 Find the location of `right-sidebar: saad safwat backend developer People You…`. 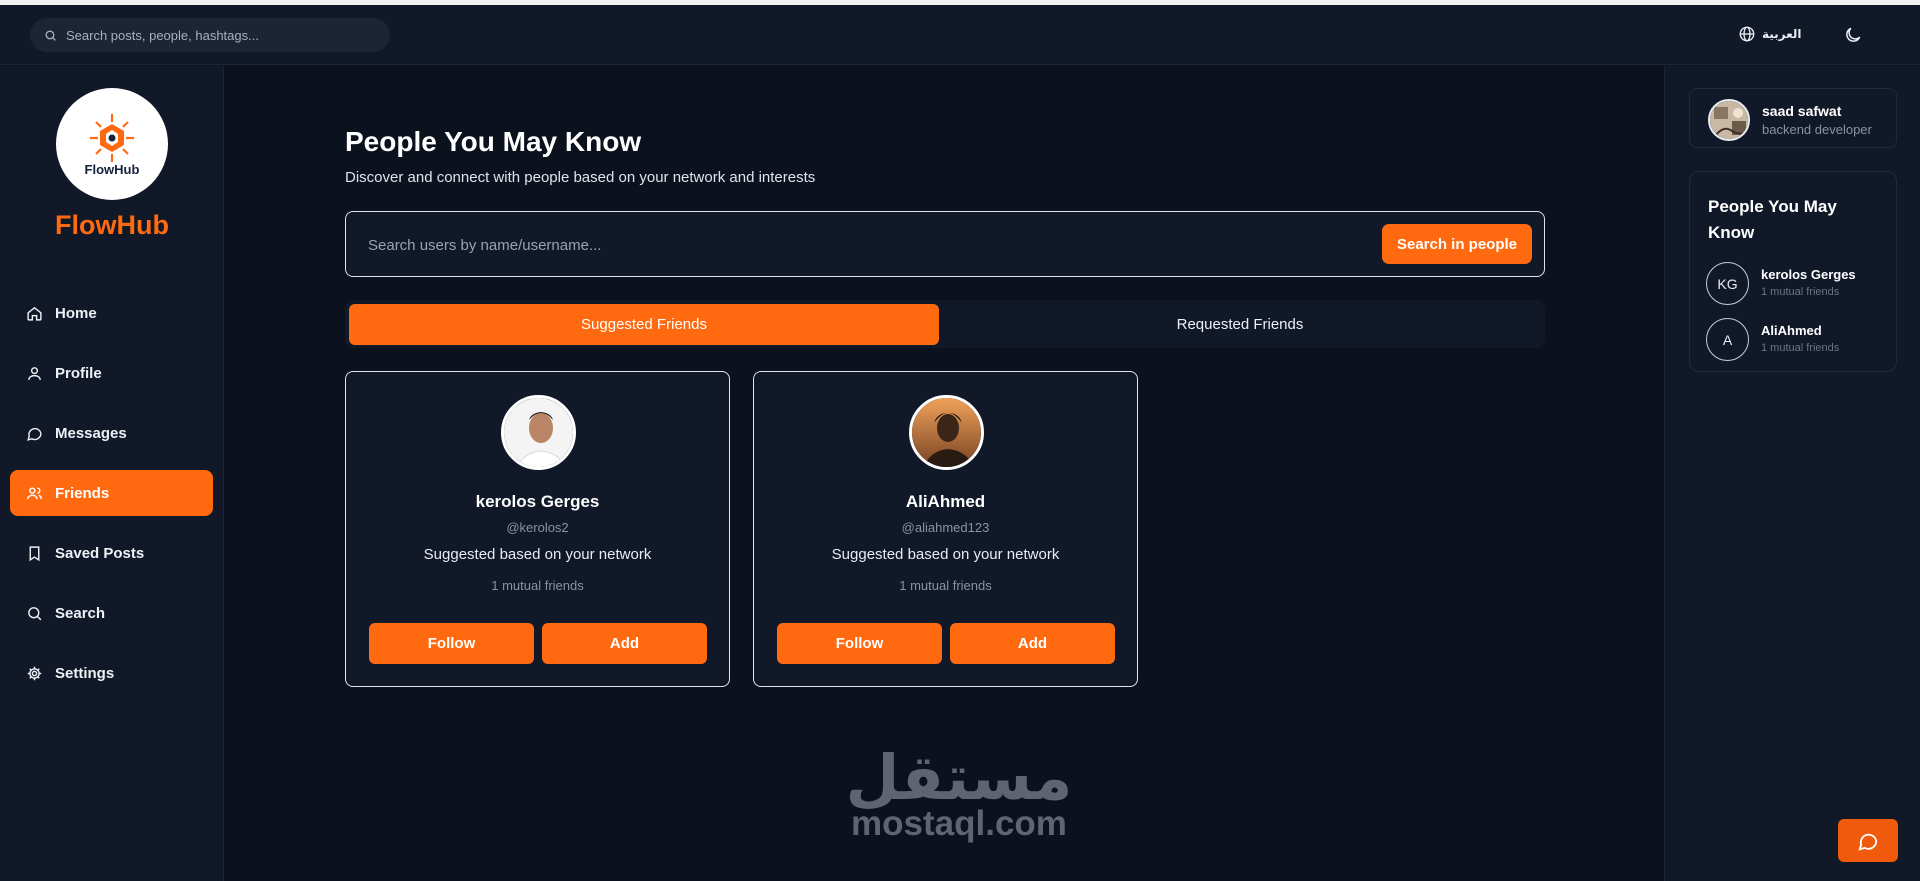

right-sidebar: saad safwat backend developer People You… is located at coordinates (1792, 473).